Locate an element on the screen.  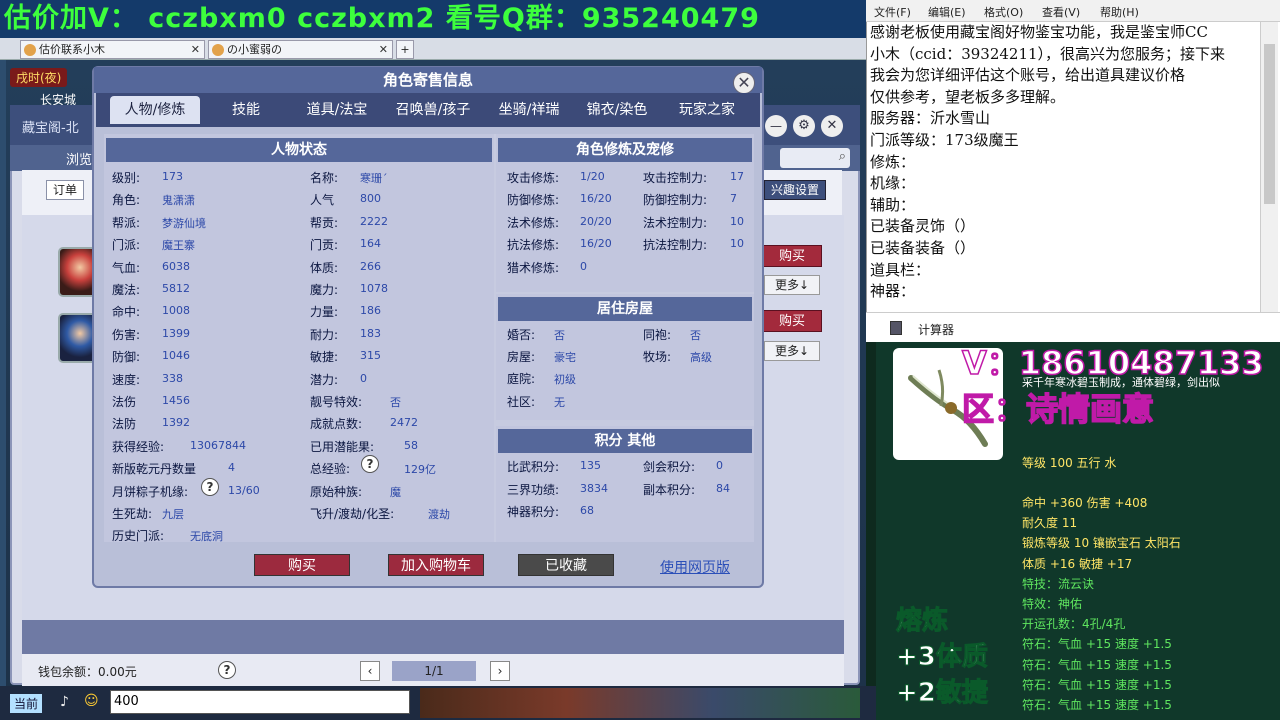
notepad-scrollbar is located at coordinates (1269, 167).